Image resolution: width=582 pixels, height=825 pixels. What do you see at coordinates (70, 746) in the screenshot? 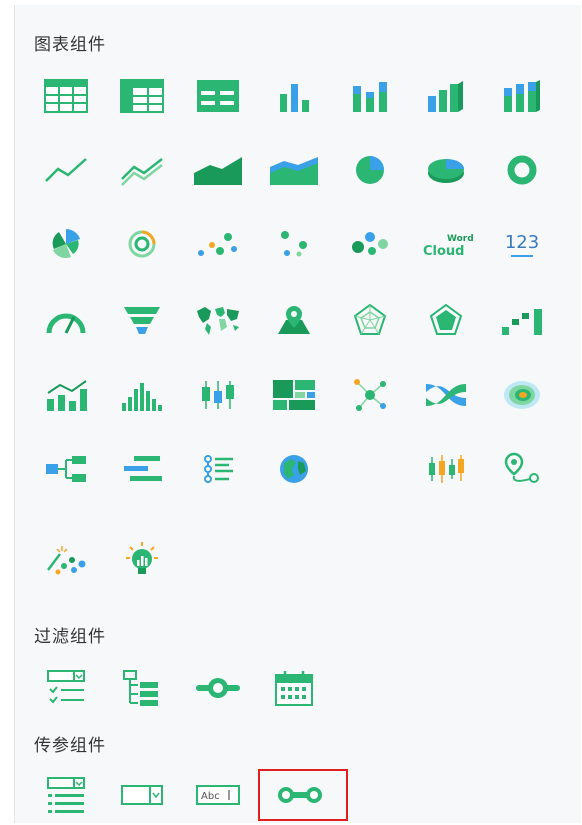
I see `section-title-param: 传参组件` at bounding box center [70, 746].